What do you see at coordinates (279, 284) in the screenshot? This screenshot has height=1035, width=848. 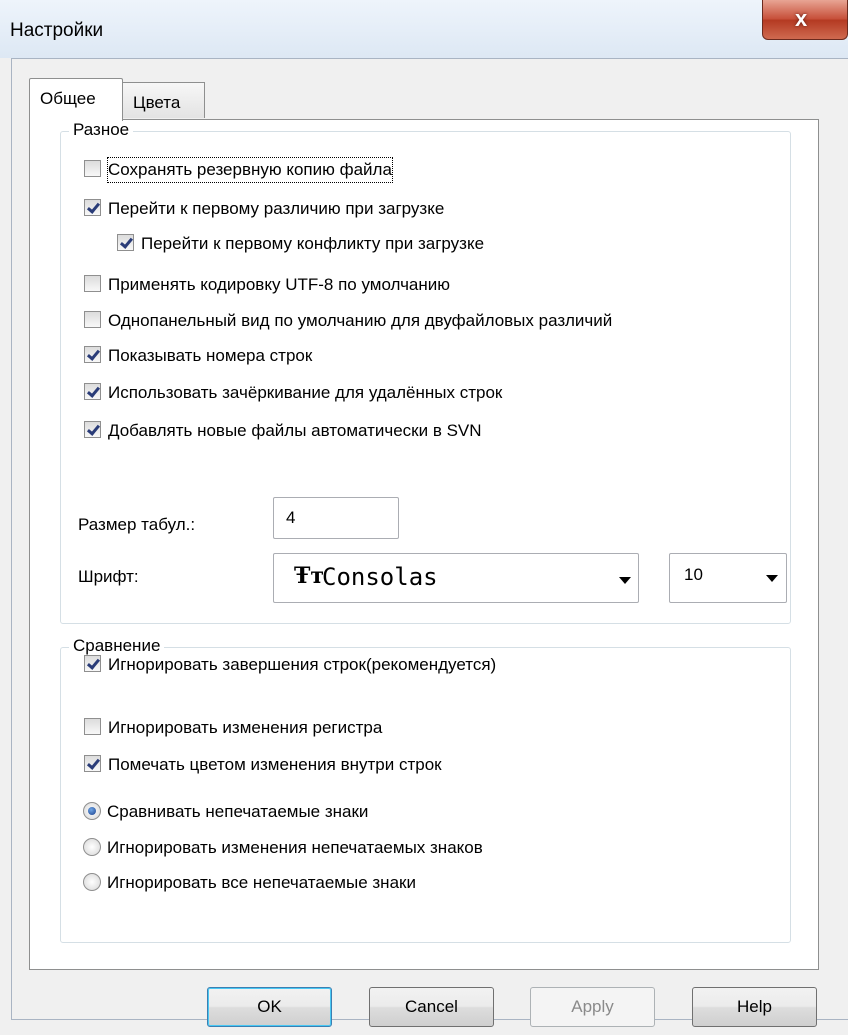 I see `checkbox-label: Применять кодировку UTF-8 по умолчанию` at bounding box center [279, 284].